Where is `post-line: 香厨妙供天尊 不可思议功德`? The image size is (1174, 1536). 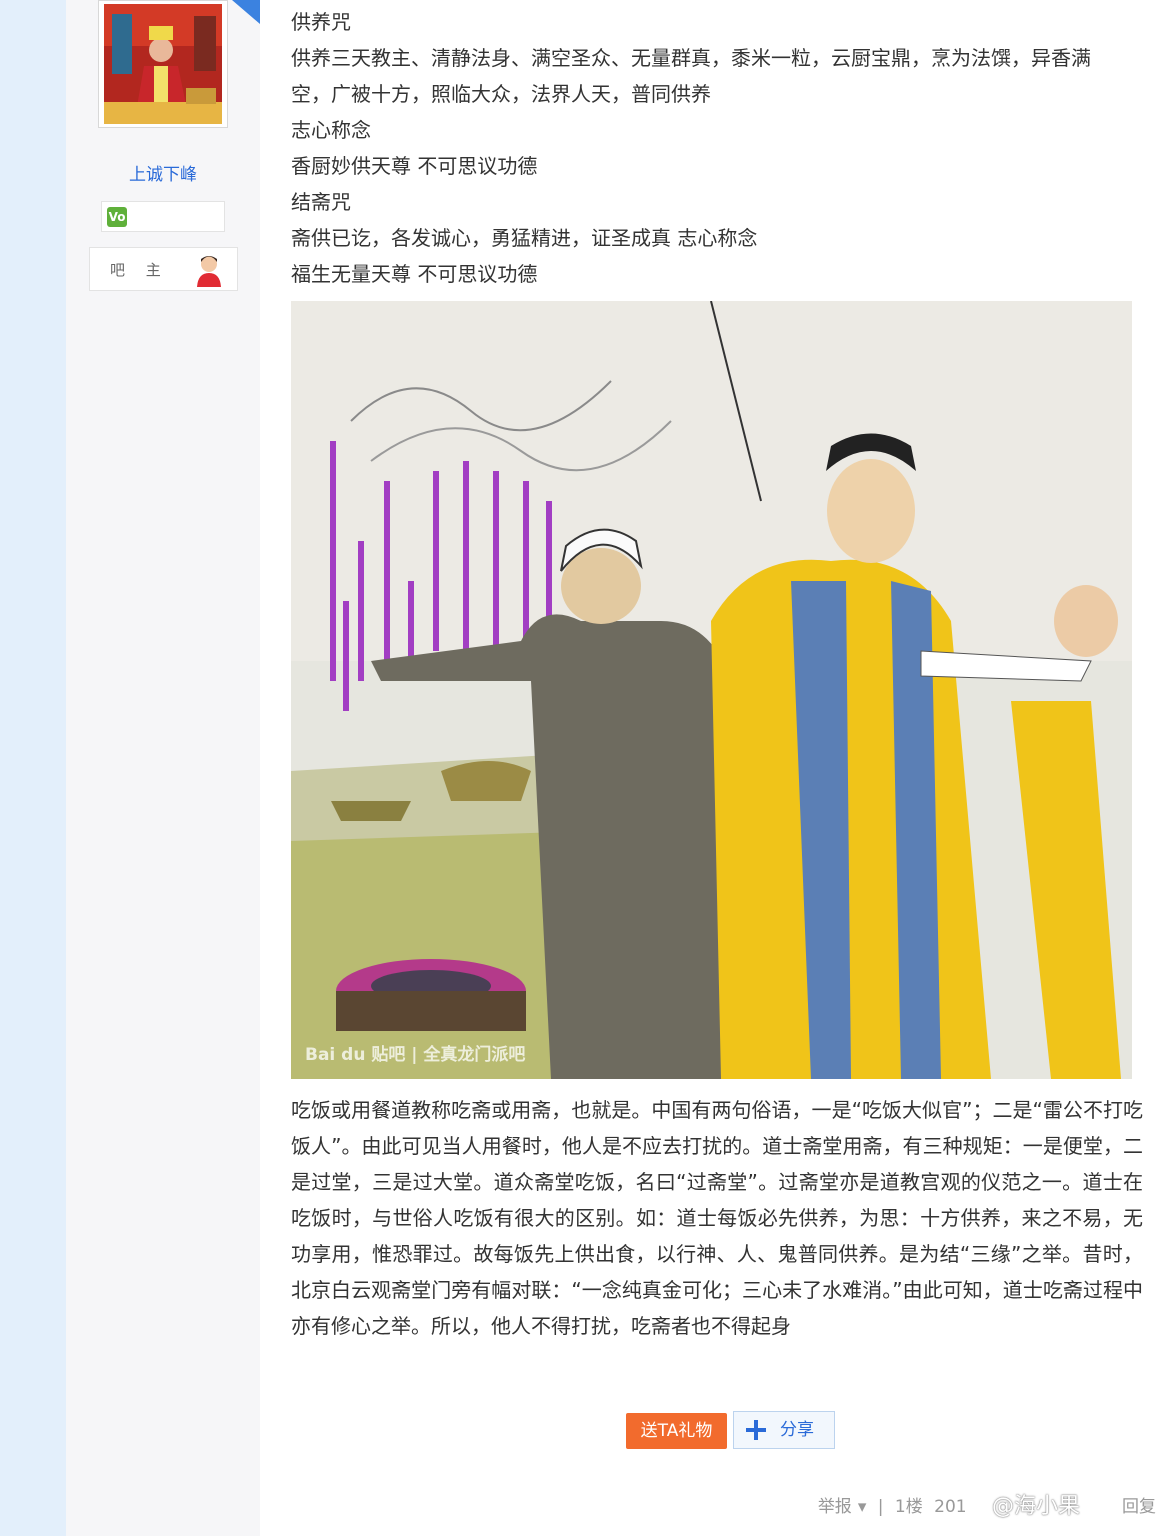
post-line: 香厨妙供天尊 不可思议功德 is located at coordinates (414, 166).